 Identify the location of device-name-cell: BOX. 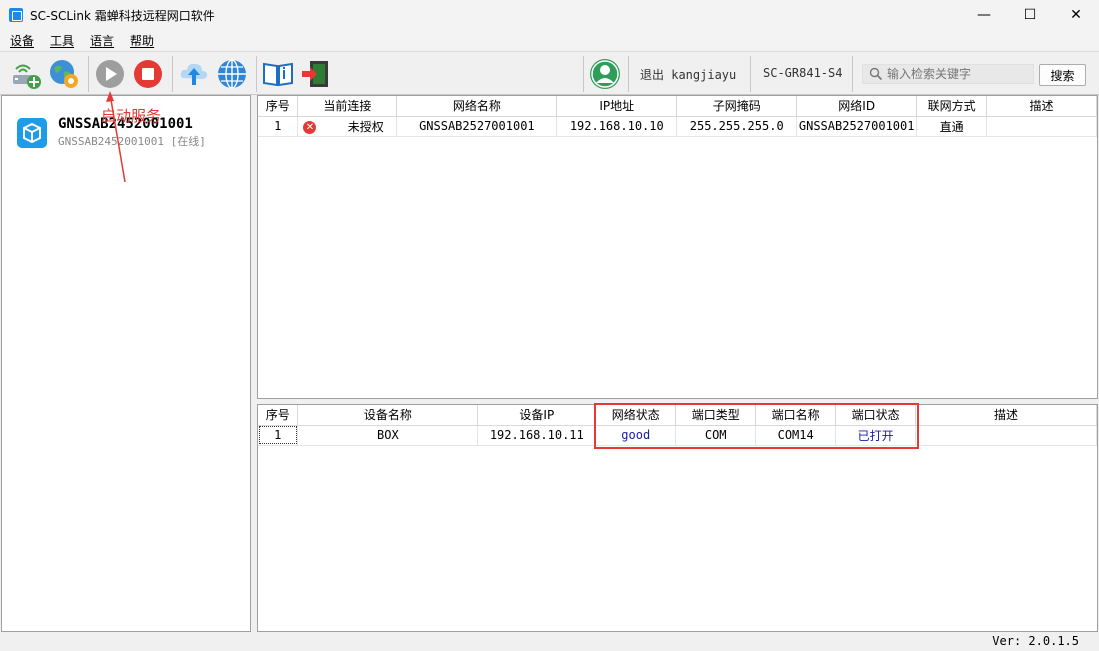
(388, 435).